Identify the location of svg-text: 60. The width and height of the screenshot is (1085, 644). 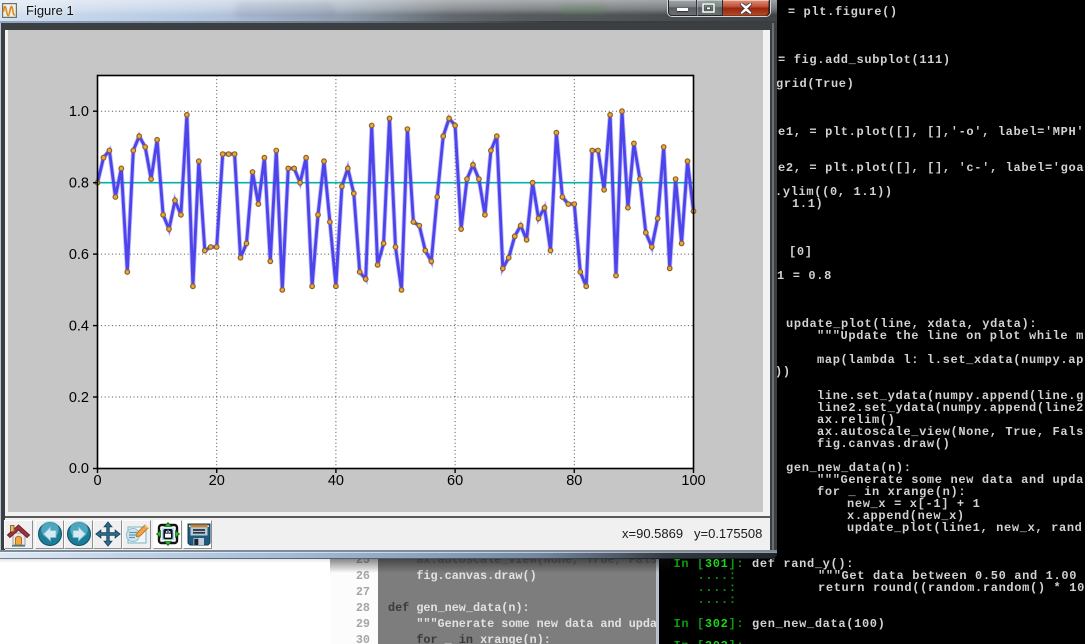
(455, 481).